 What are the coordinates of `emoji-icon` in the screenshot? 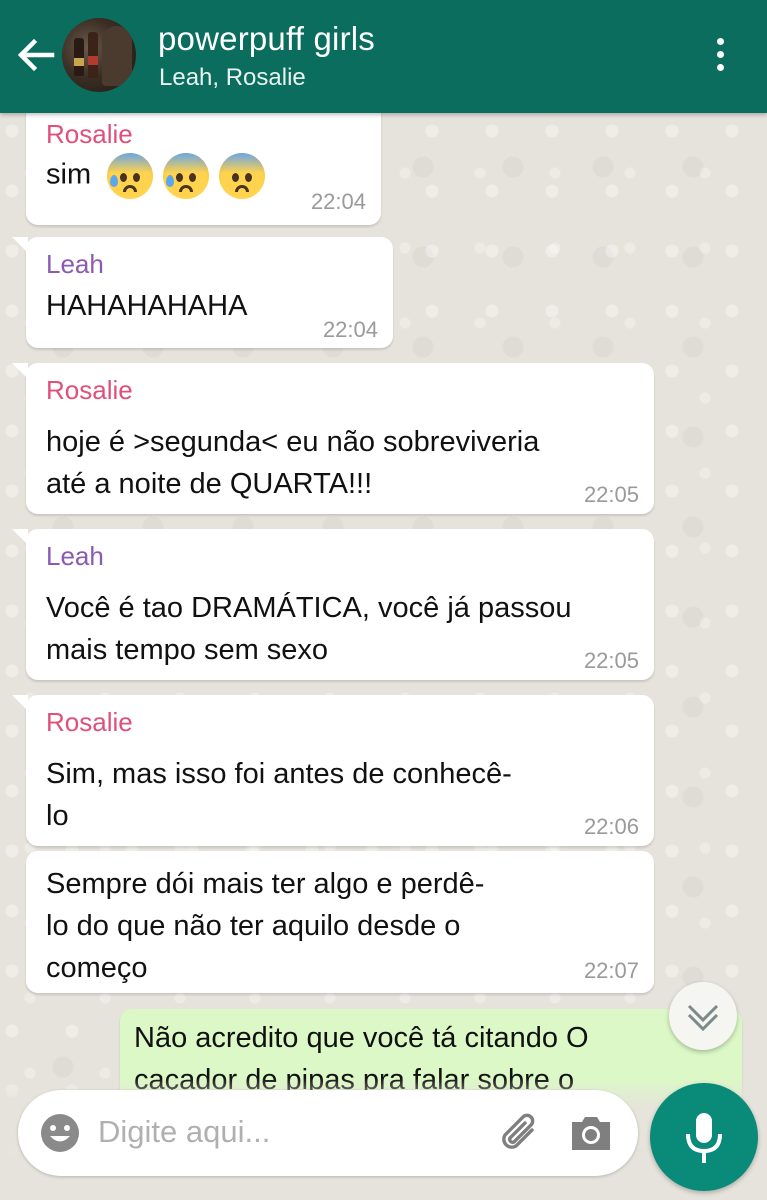 It's located at (60, 1133).